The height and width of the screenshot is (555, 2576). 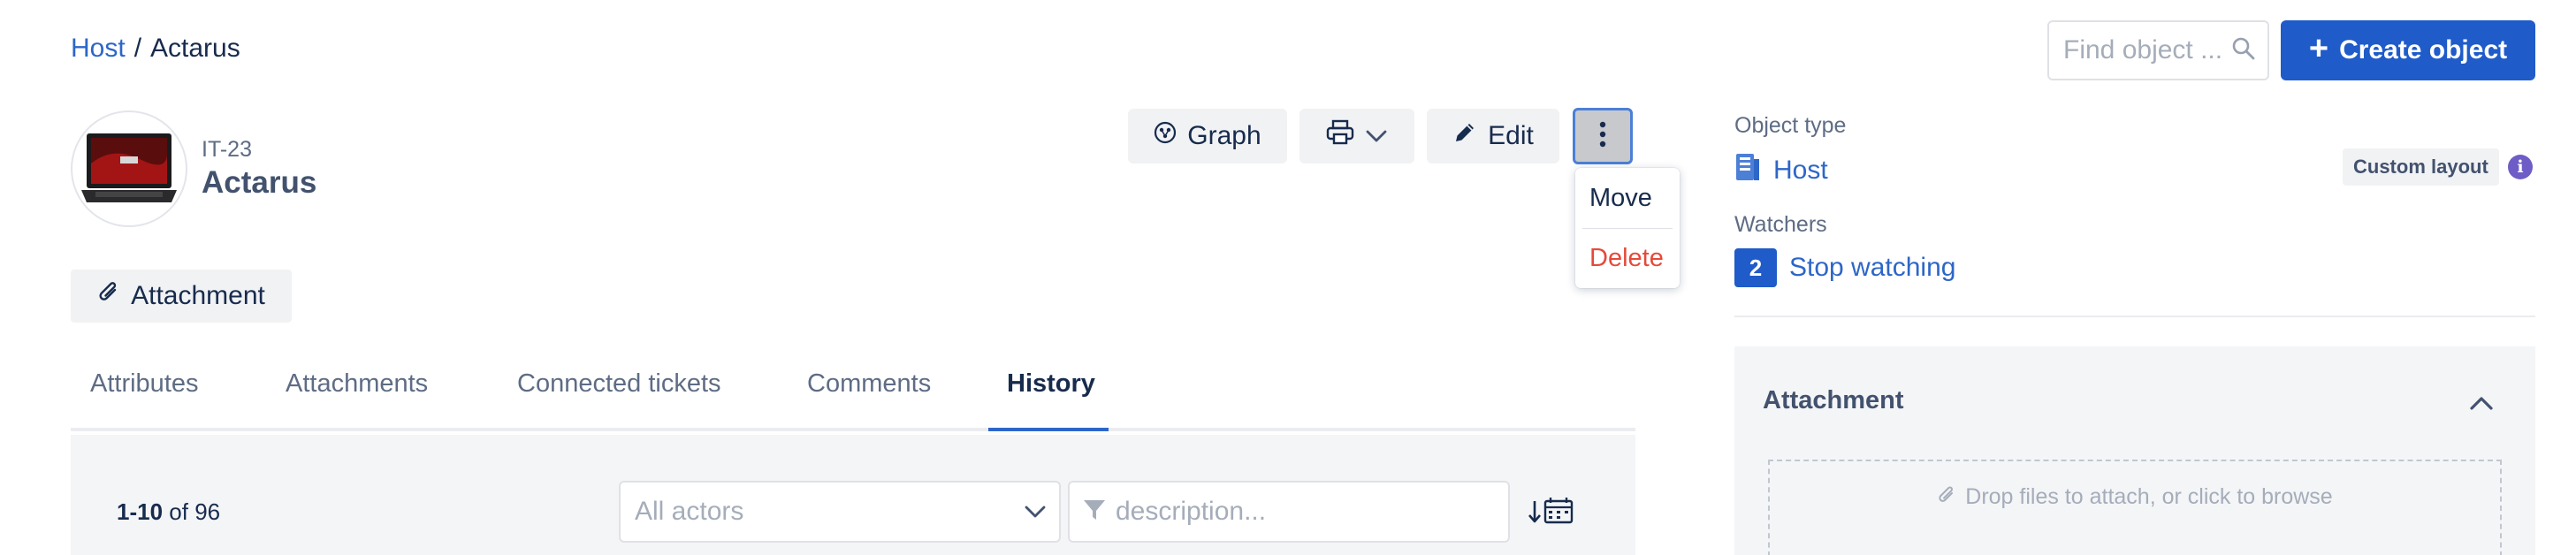 I want to click on sort-by-date-button, so click(x=1553, y=512).